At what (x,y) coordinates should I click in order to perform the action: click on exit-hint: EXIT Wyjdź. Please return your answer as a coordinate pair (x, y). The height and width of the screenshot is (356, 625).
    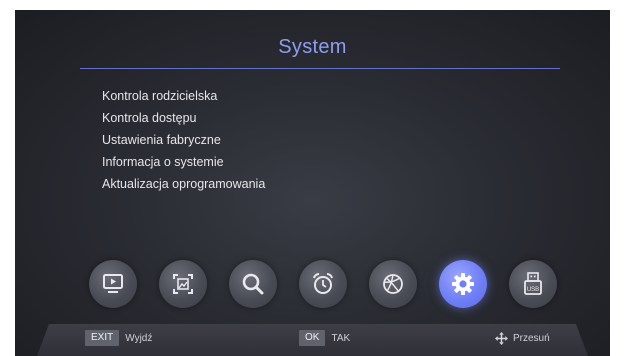
    Looking at the image, I should click on (118, 338).